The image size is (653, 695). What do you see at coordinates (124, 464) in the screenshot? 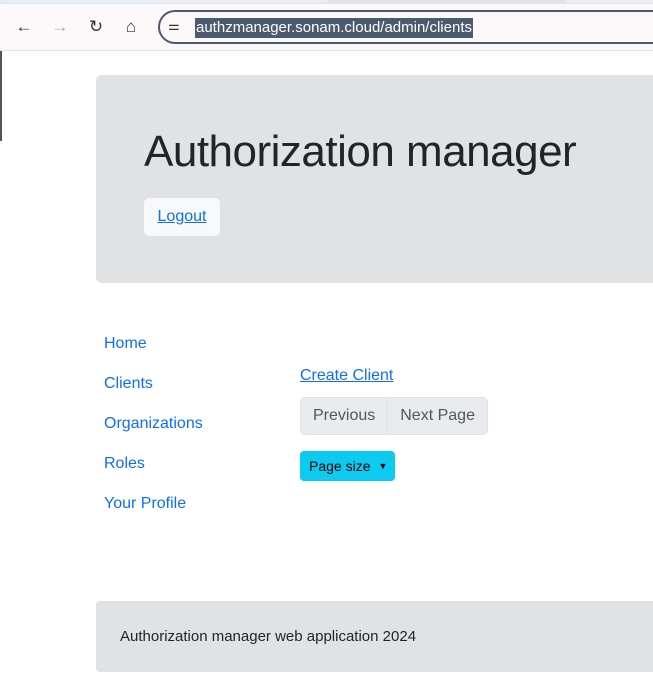
I see `nav-roles: Roles` at bounding box center [124, 464].